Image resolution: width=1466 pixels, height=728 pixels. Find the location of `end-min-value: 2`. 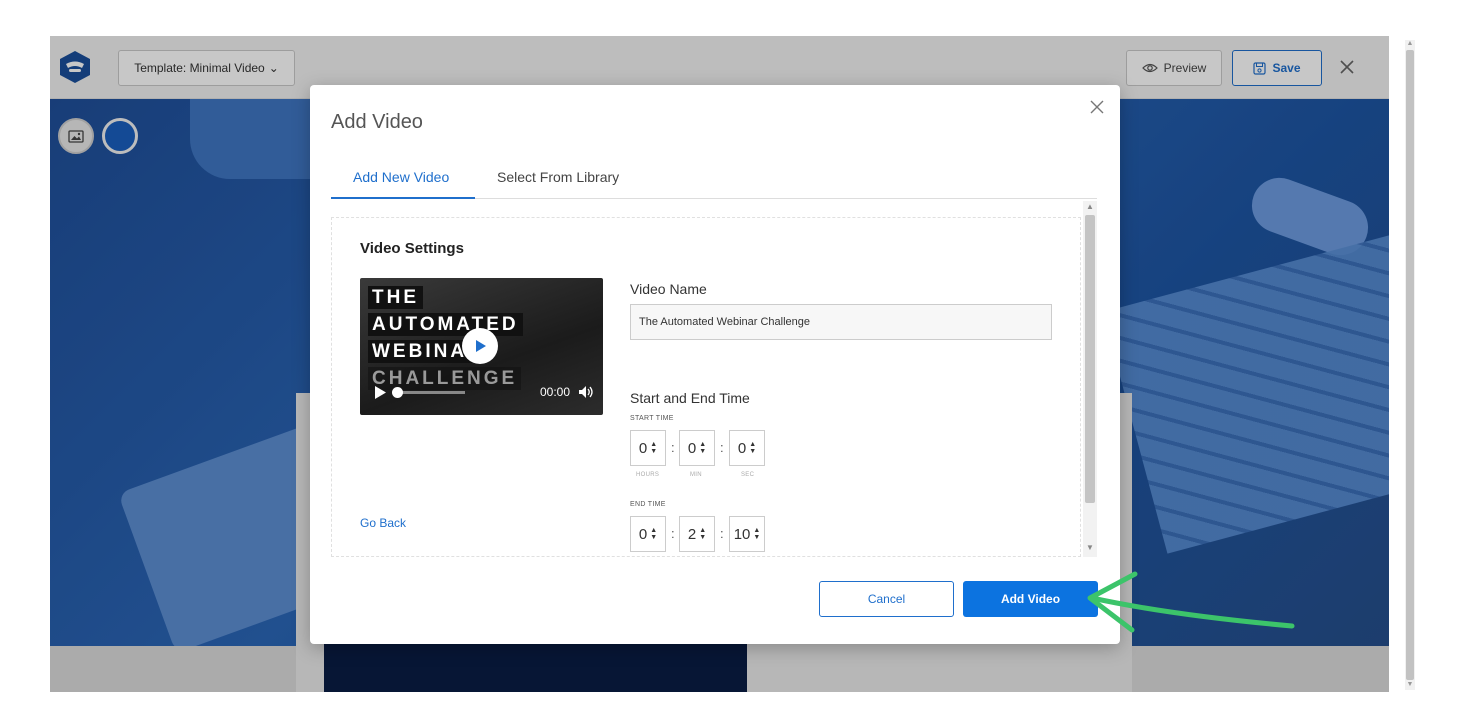

end-min-value: 2 is located at coordinates (692, 534).